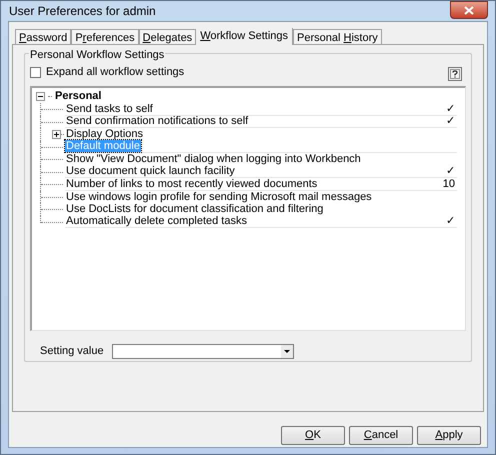 The image size is (496, 455). I want to click on tree-item: Automatically delete completed tasks, so click(156, 221).